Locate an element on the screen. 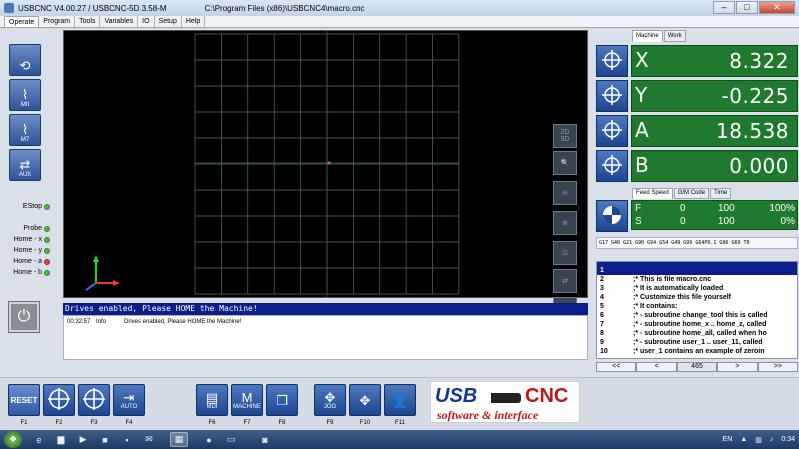  indicator-home-x: Home - x is located at coordinates (32, 240).